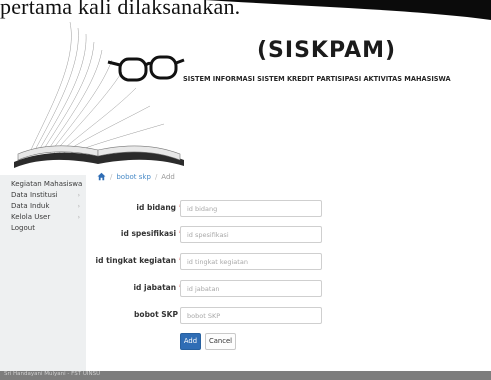 The height and width of the screenshot is (380, 491). What do you see at coordinates (220, 341) in the screenshot?
I see `cancel-button: Cancel` at bounding box center [220, 341].